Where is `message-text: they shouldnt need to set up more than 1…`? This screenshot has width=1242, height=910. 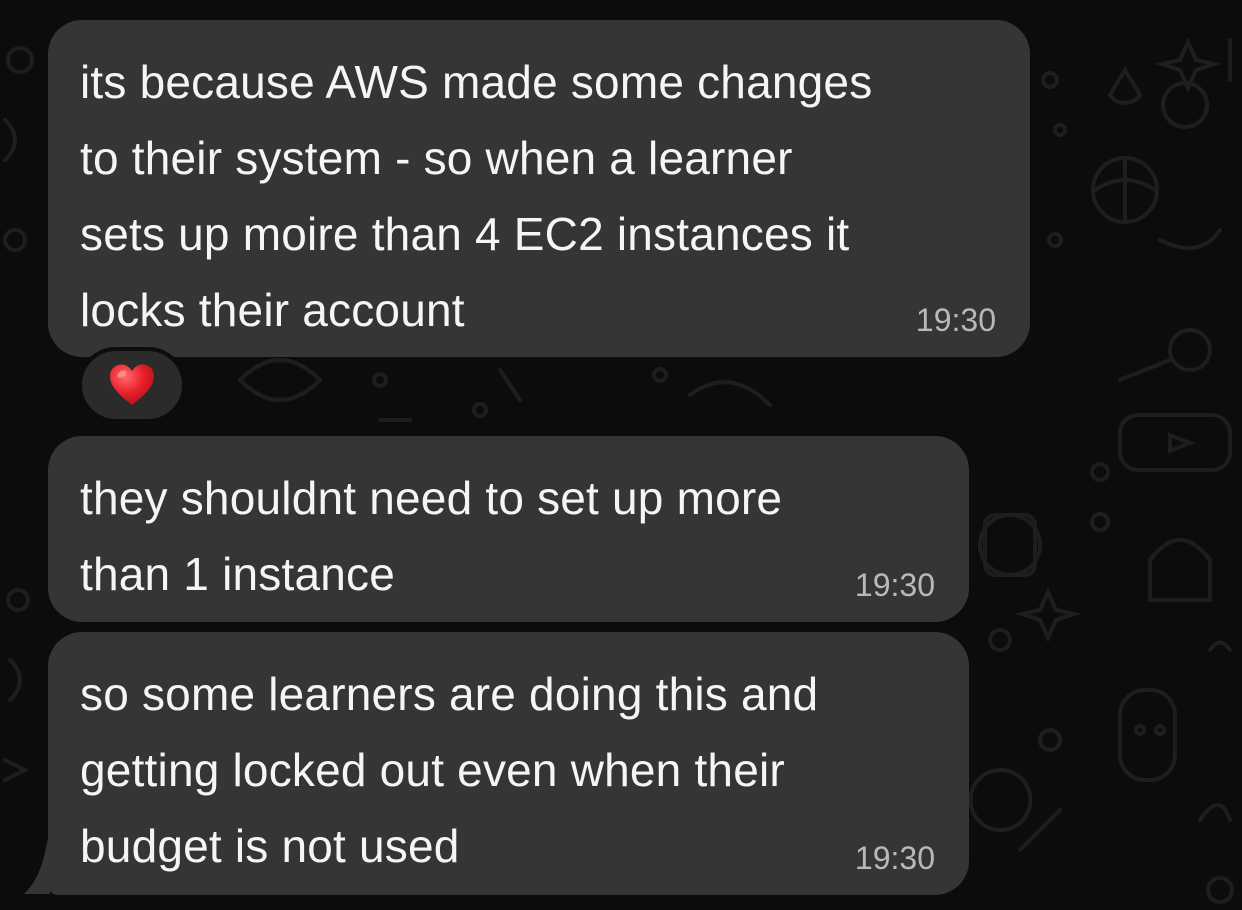
message-text: they shouldnt need to set up more than 1… is located at coordinates (431, 536).